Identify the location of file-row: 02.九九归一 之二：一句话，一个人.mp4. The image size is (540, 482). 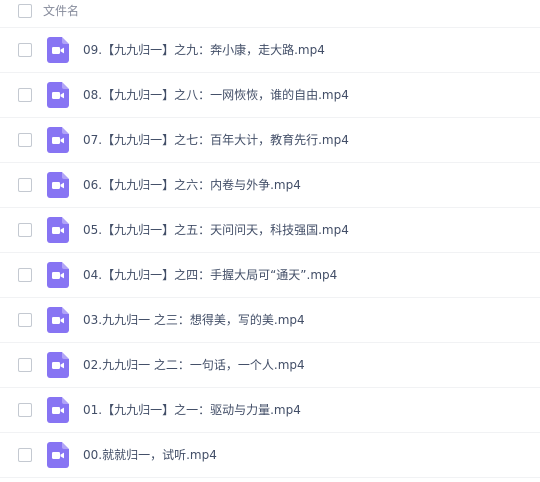
(270, 365).